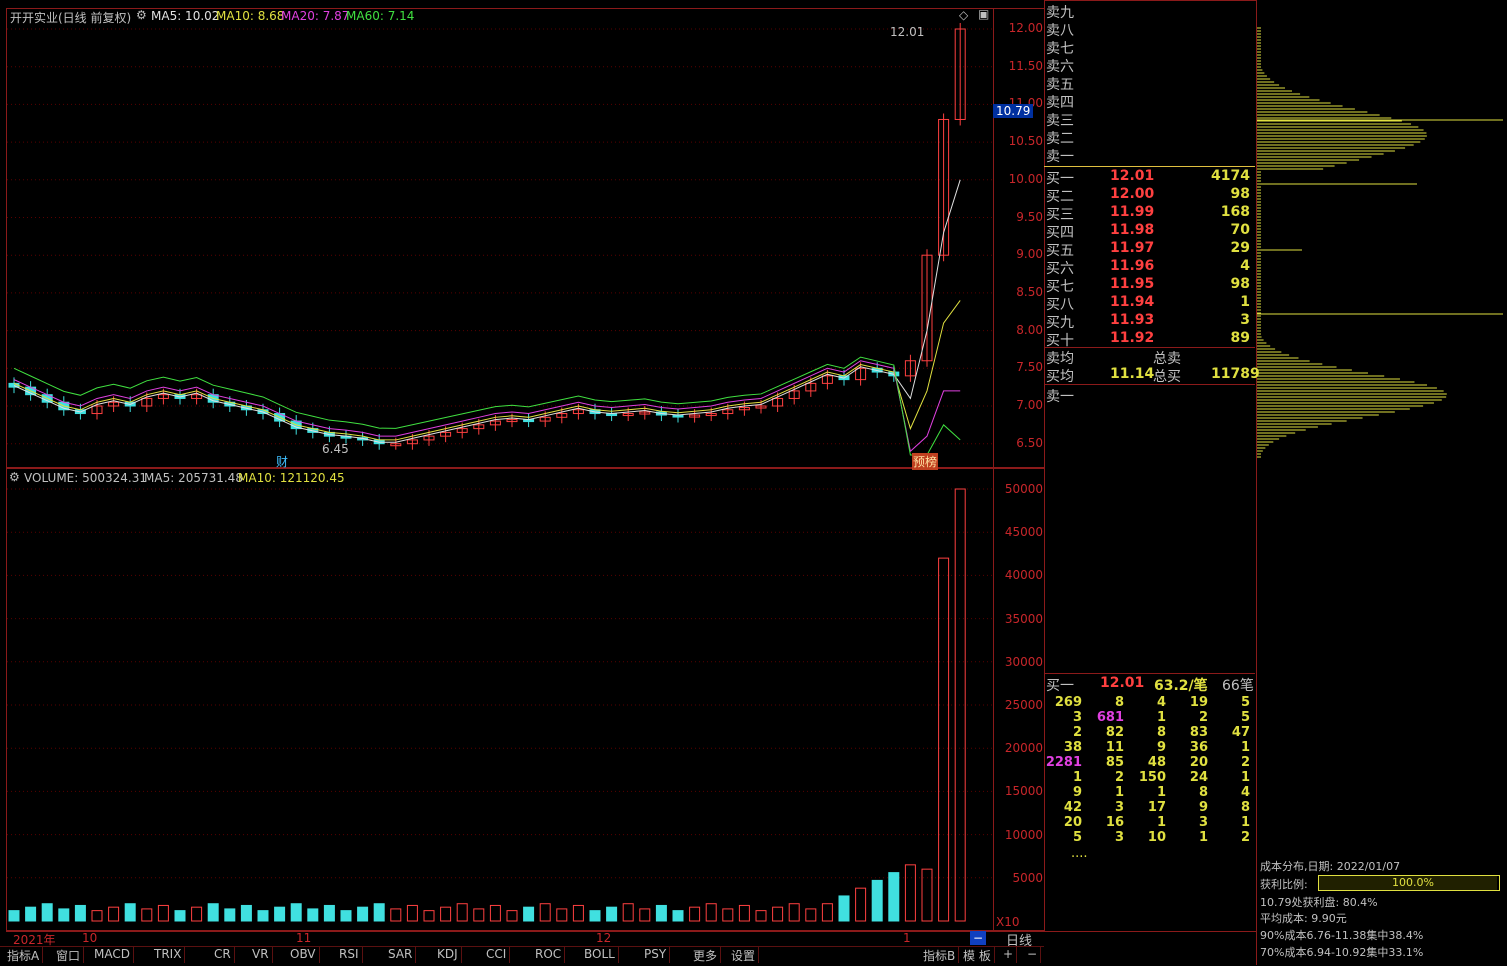 The image size is (1507, 966). What do you see at coordinates (744, 955) in the screenshot?
I see `tab-15: 设置` at bounding box center [744, 955].